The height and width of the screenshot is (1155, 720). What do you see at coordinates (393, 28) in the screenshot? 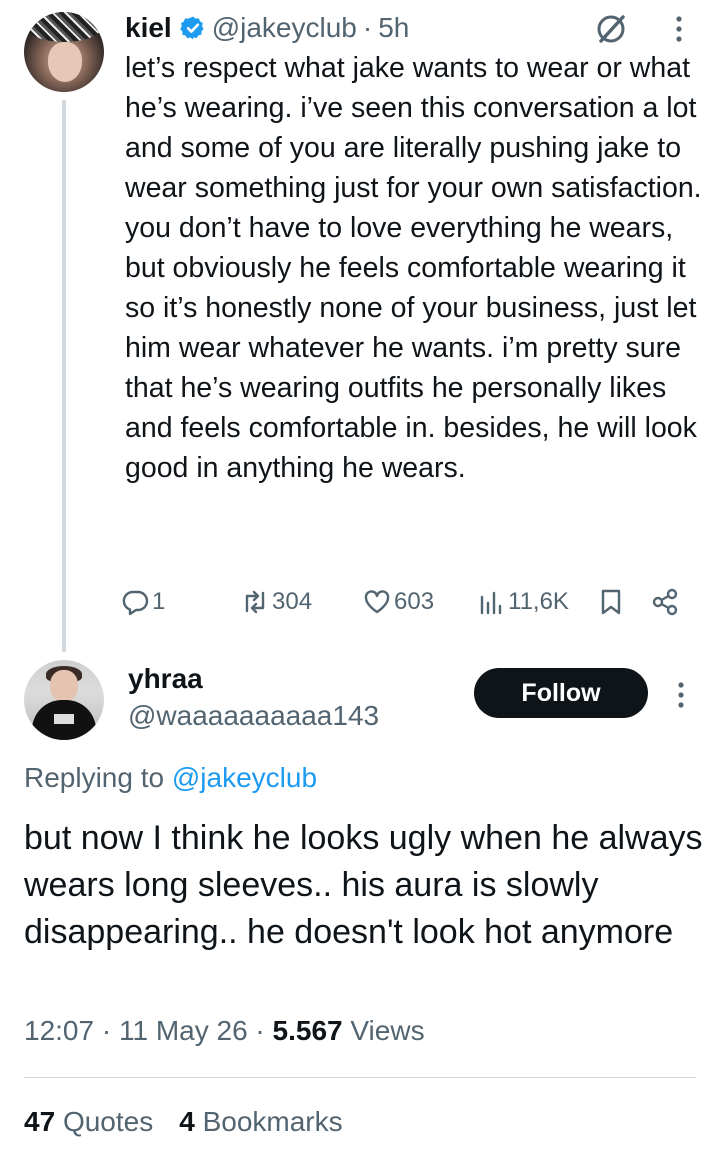
I see `parent-timestamp: 5h` at bounding box center [393, 28].